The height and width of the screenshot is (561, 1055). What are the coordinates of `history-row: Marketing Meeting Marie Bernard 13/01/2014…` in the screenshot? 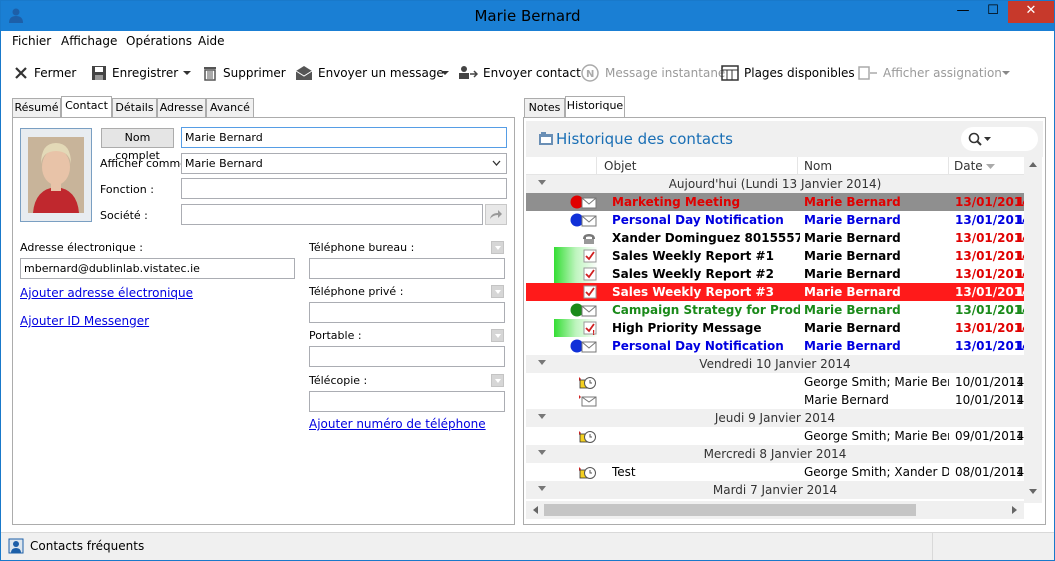 It's located at (775, 202).